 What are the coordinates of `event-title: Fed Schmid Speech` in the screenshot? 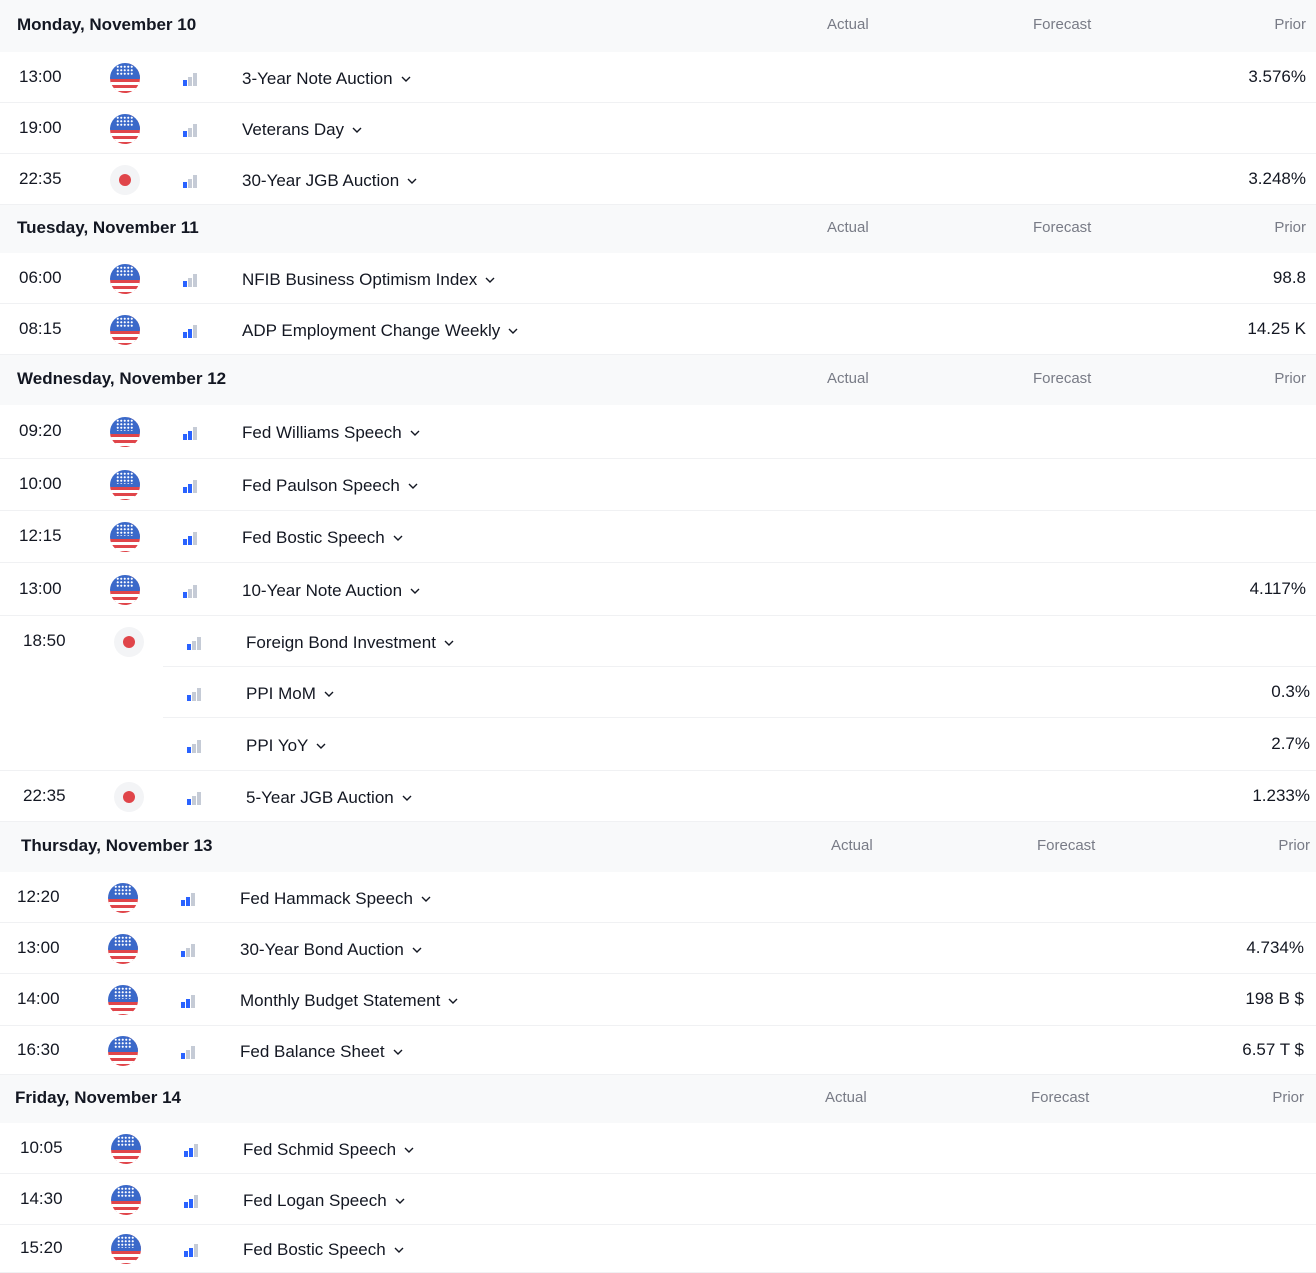 It's located at (328, 1149).